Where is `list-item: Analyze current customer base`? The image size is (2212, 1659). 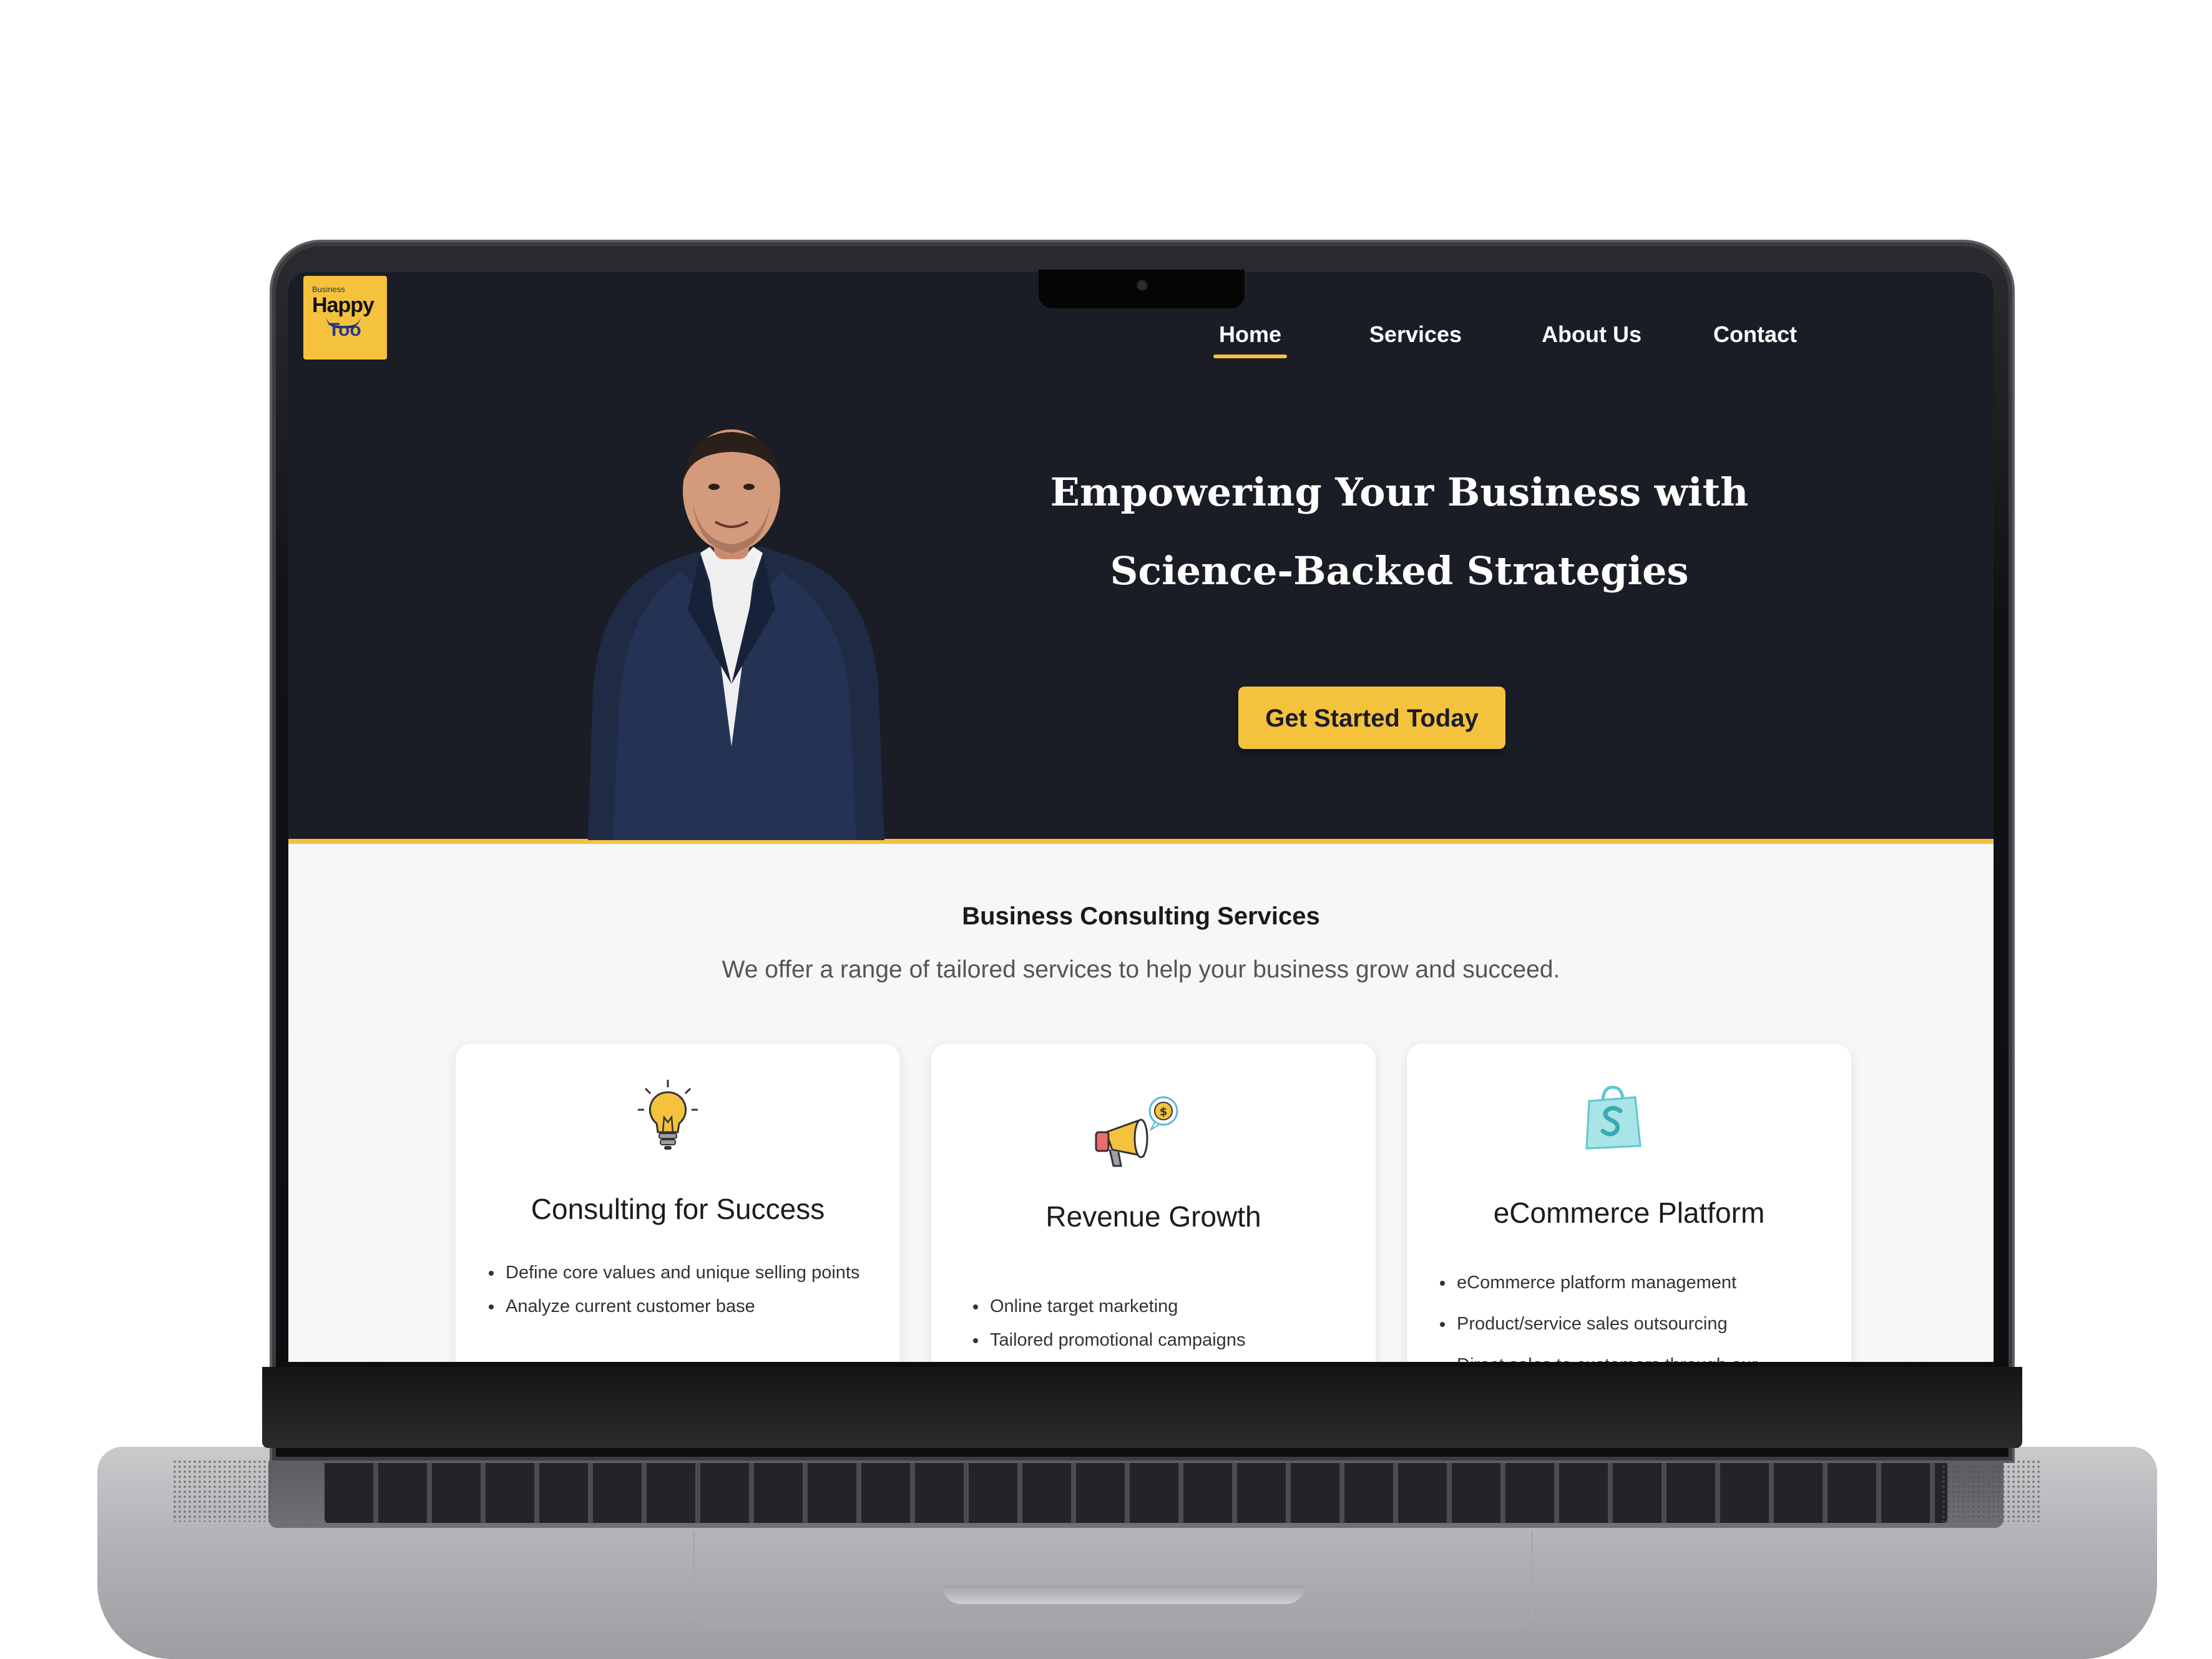 list-item: Analyze current customer base is located at coordinates (690, 1306).